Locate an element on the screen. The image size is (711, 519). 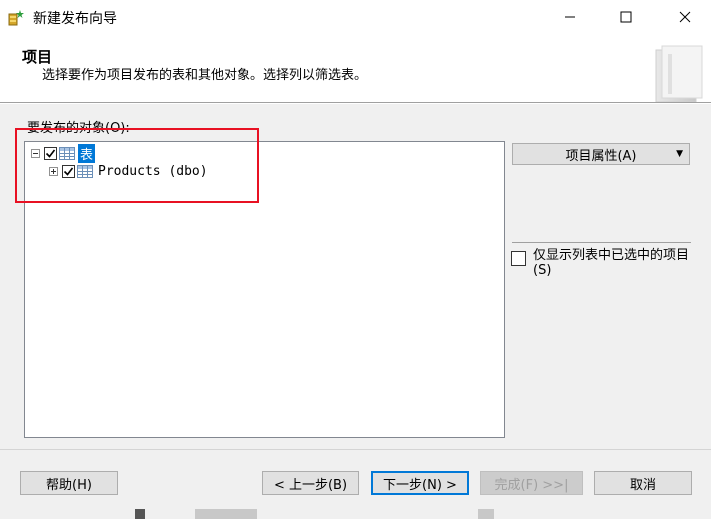
close-icon is located at coordinates (685, 17).